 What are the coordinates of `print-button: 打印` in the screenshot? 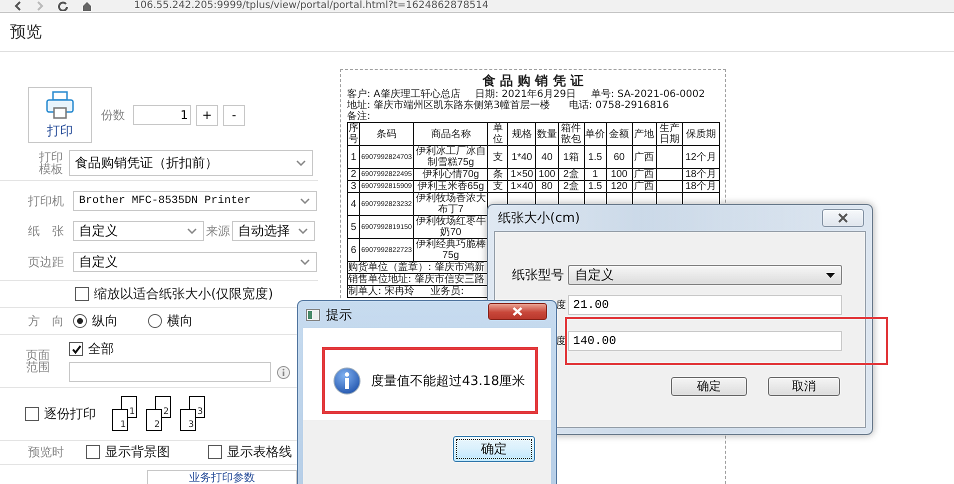 It's located at (60, 115).